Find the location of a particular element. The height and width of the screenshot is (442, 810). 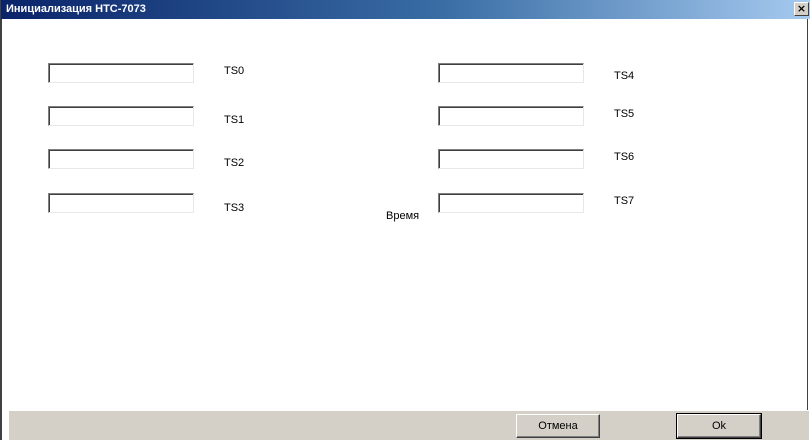

cancel-button: Отмена is located at coordinates (558, 426).